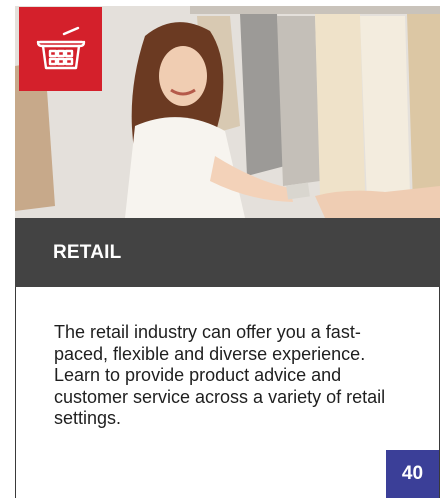  Describe the element at coordinates (412, 474) in the screenshot. I see `page-number-badge: 40` at that location.